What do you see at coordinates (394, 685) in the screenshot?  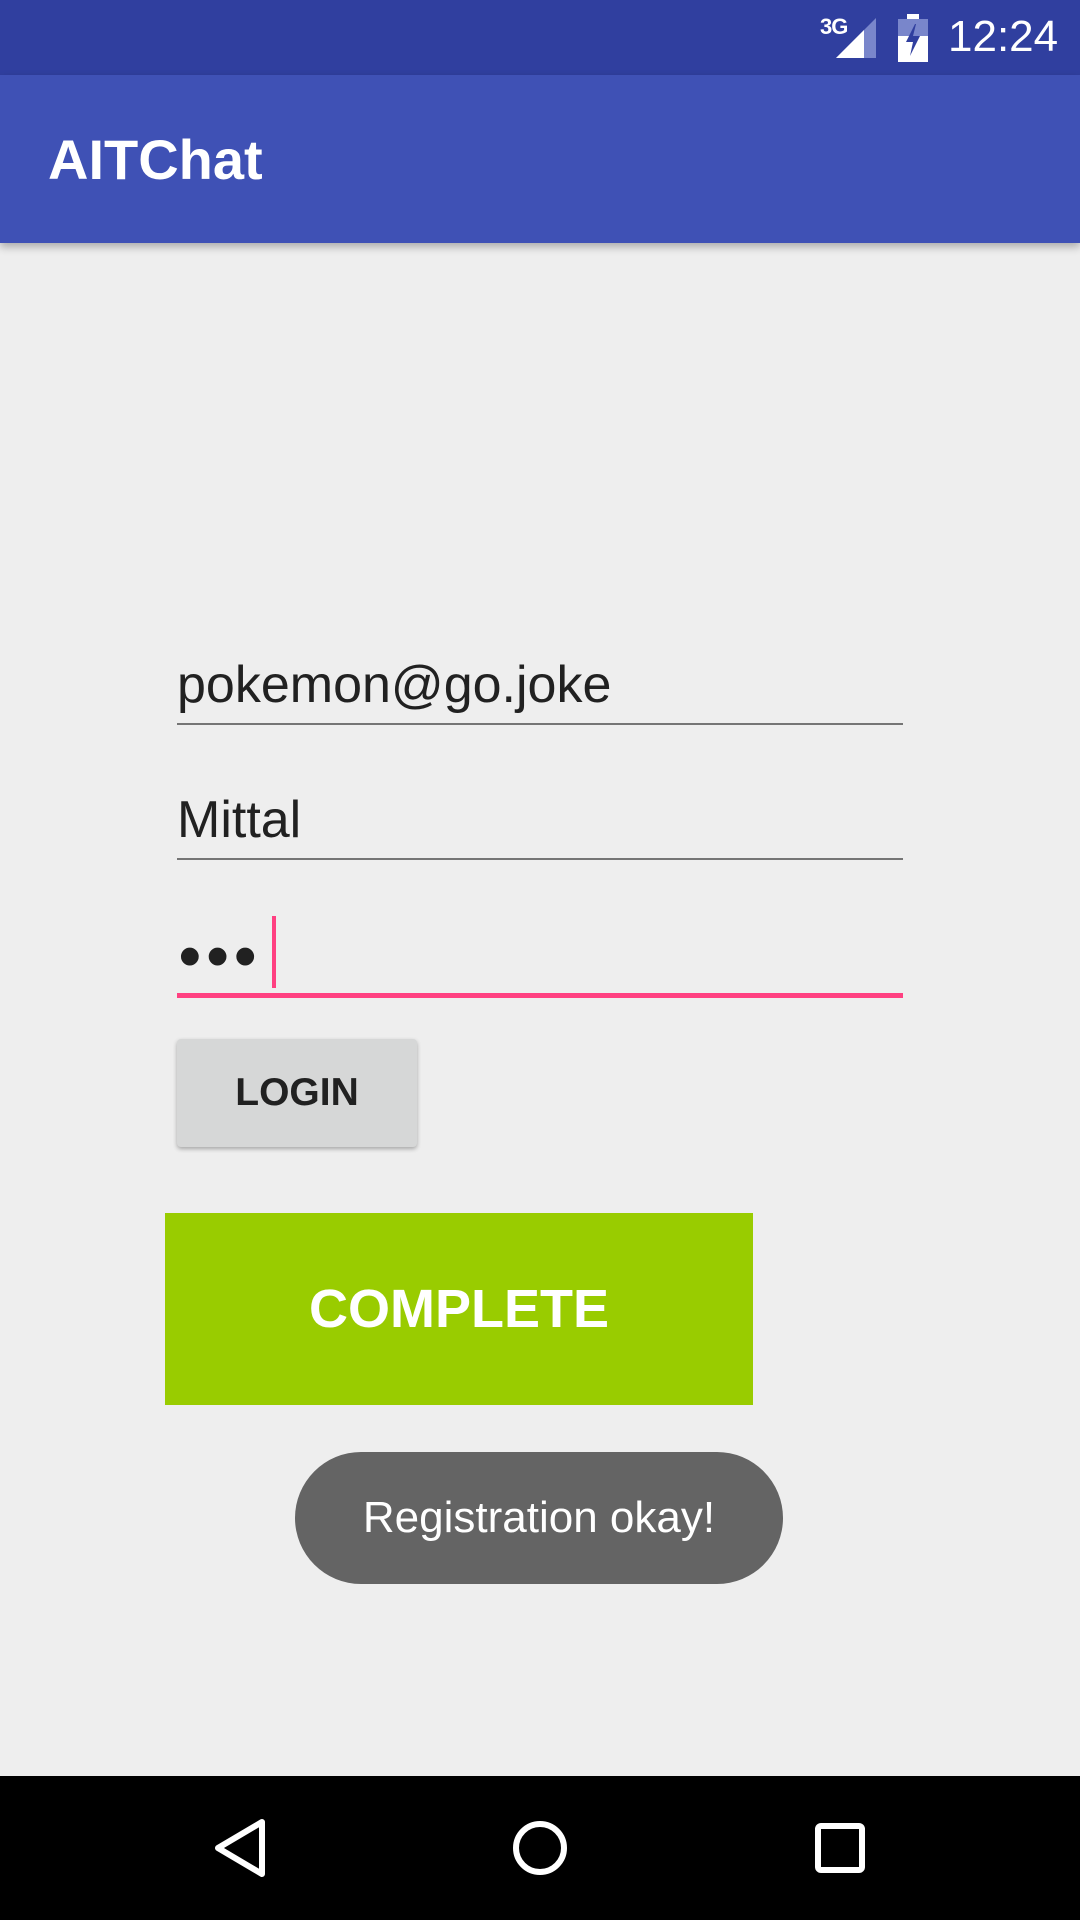 I see `email-input-value: pokemon@go.joke` at bounding box center [394, 685].